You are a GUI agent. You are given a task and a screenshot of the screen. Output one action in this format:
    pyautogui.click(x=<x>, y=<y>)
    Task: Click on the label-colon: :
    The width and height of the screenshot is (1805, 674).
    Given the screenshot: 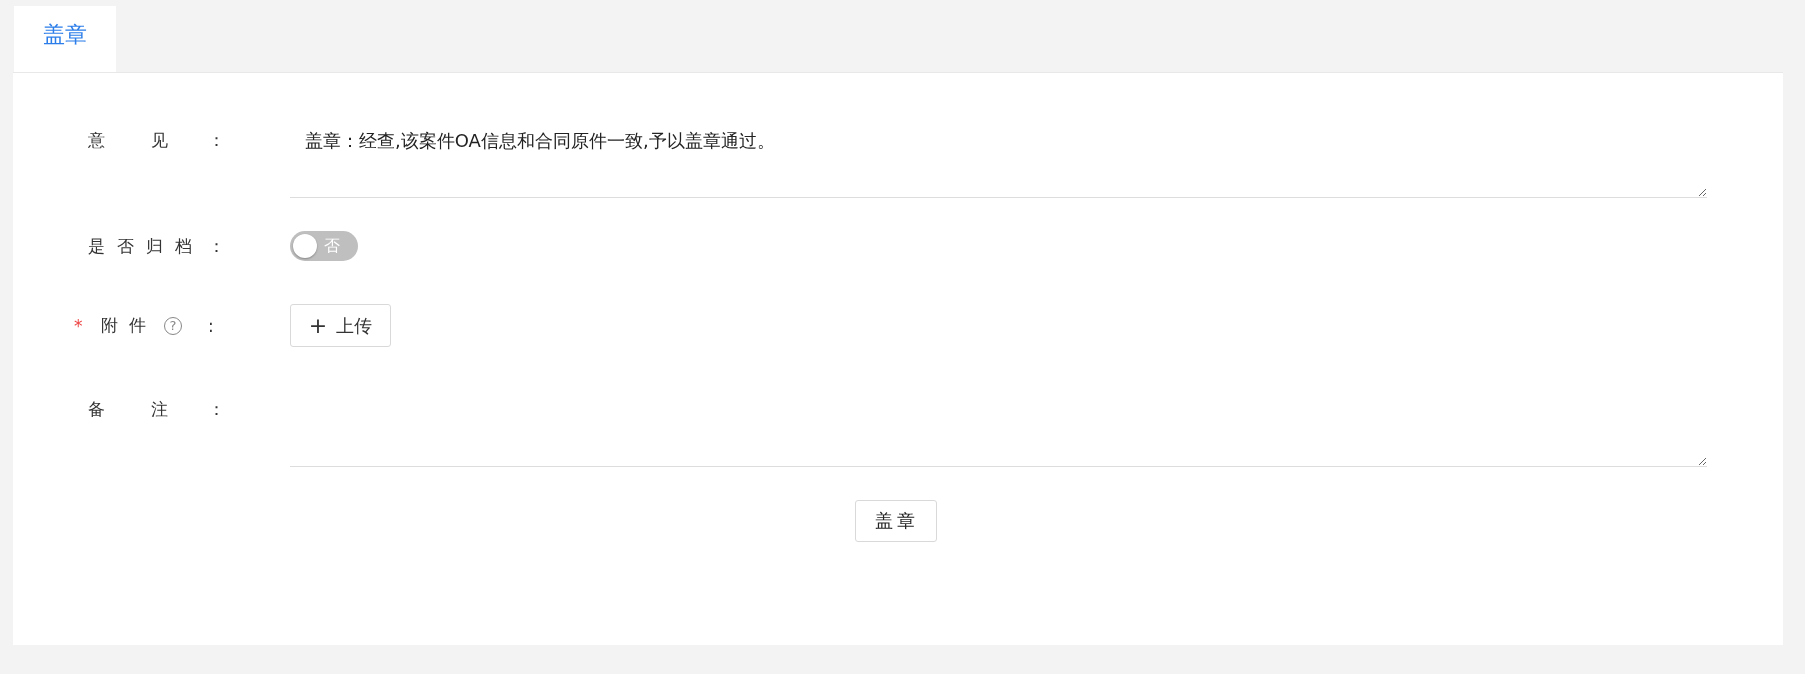 What is the action you would take?
    pyautogui.click(x=211, y=325)
    